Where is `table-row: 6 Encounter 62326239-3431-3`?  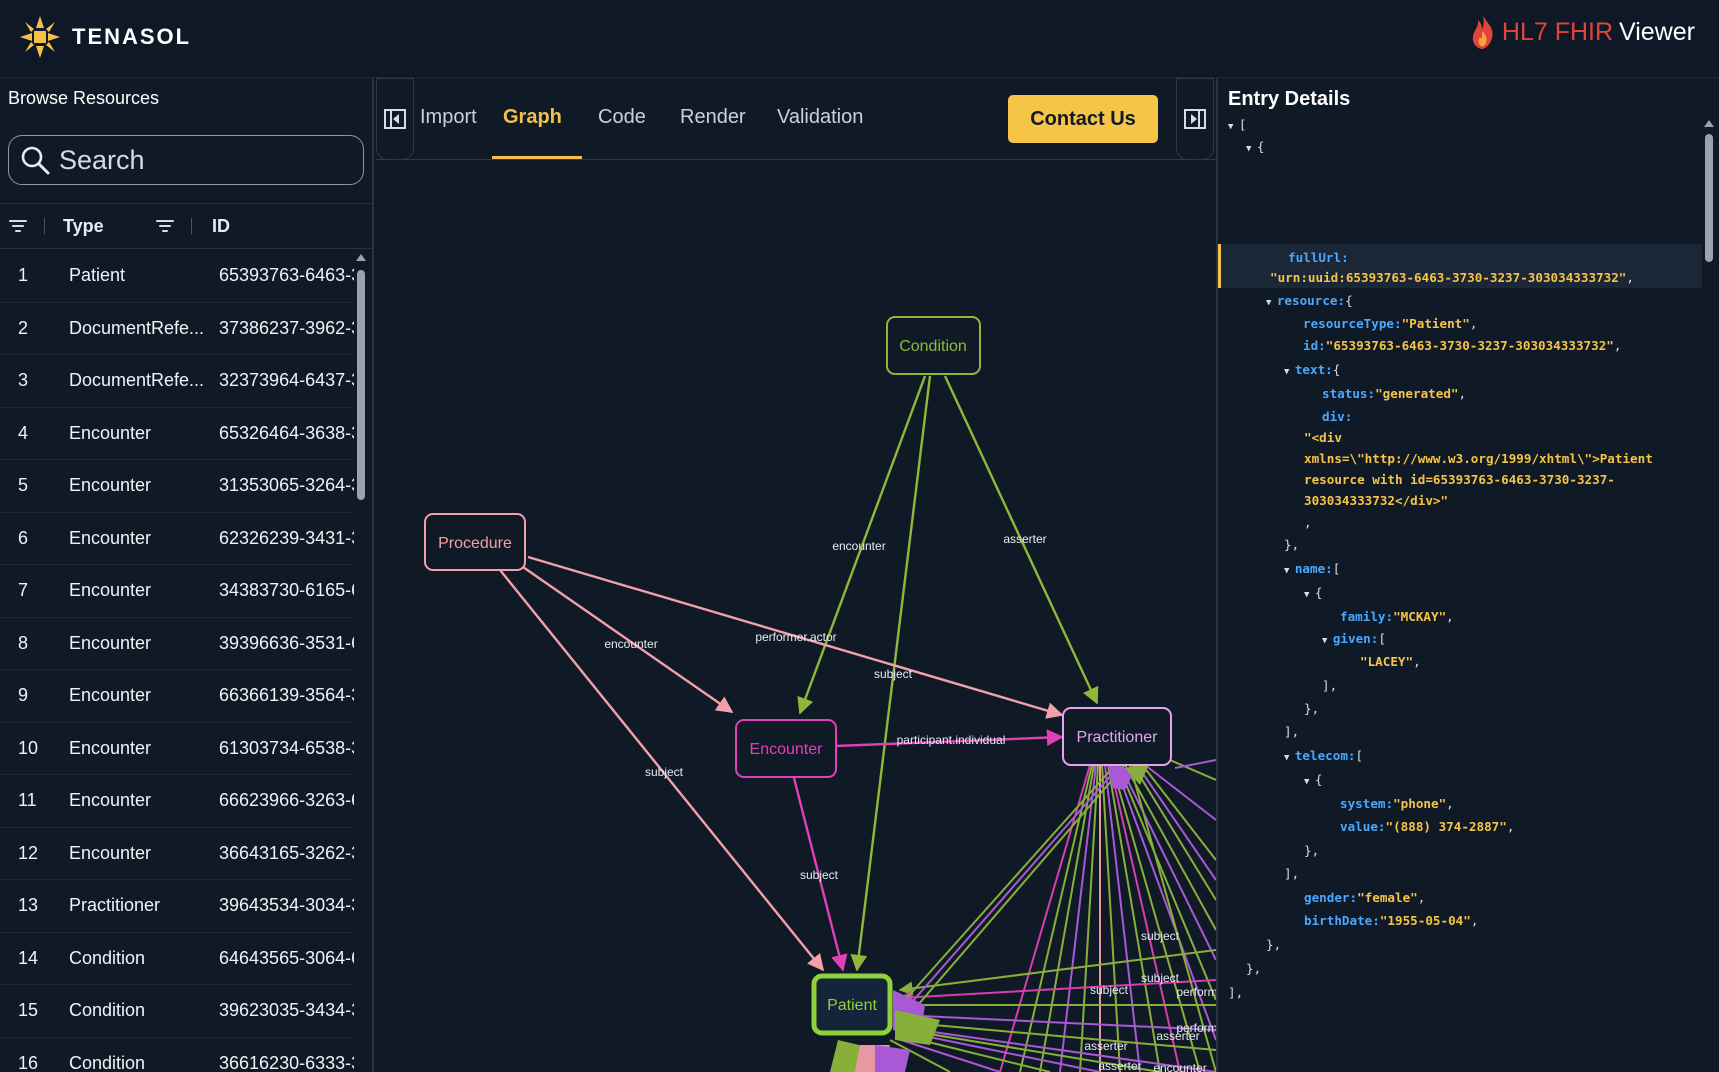
table-row: 6 Encounter 62326239-3431-3 is located at coordinates (177, 539).